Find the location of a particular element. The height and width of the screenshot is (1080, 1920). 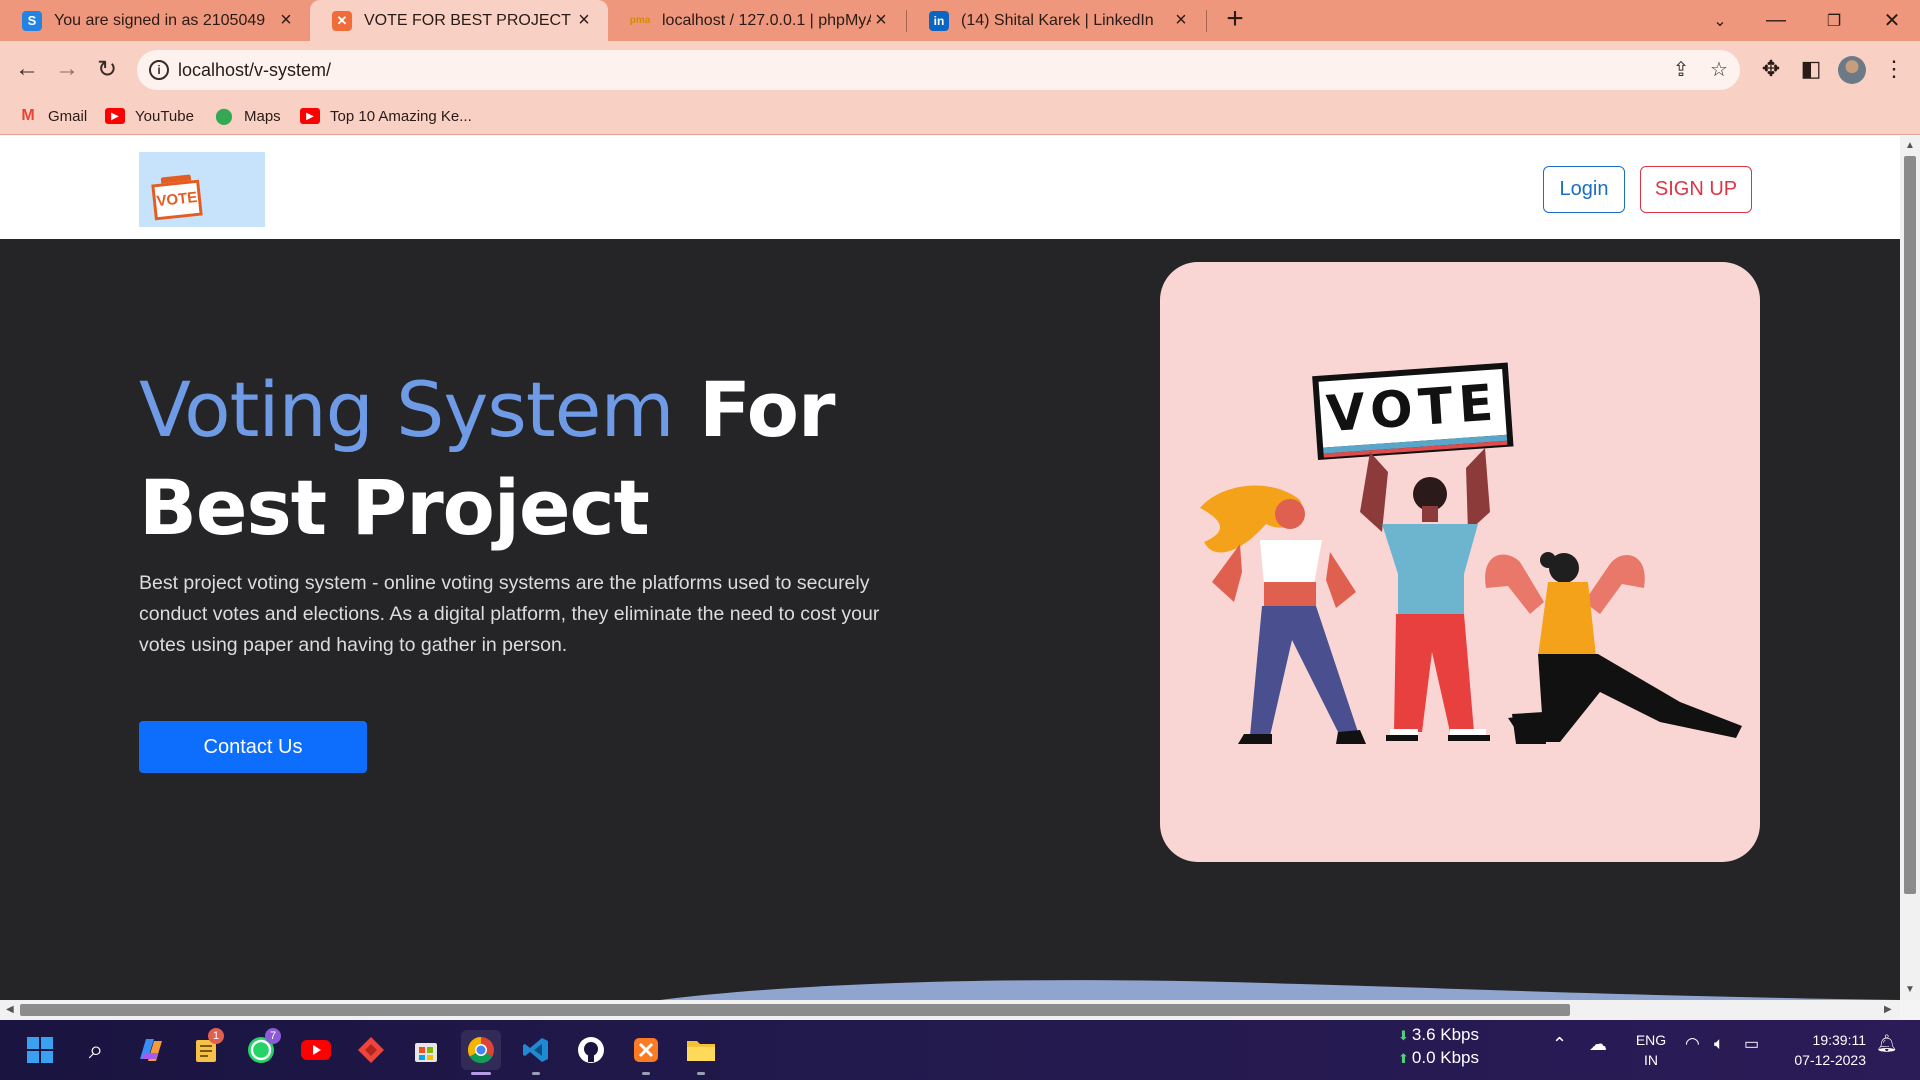

horizontal-scroll-thumb is located at coordinates (795, 1010).